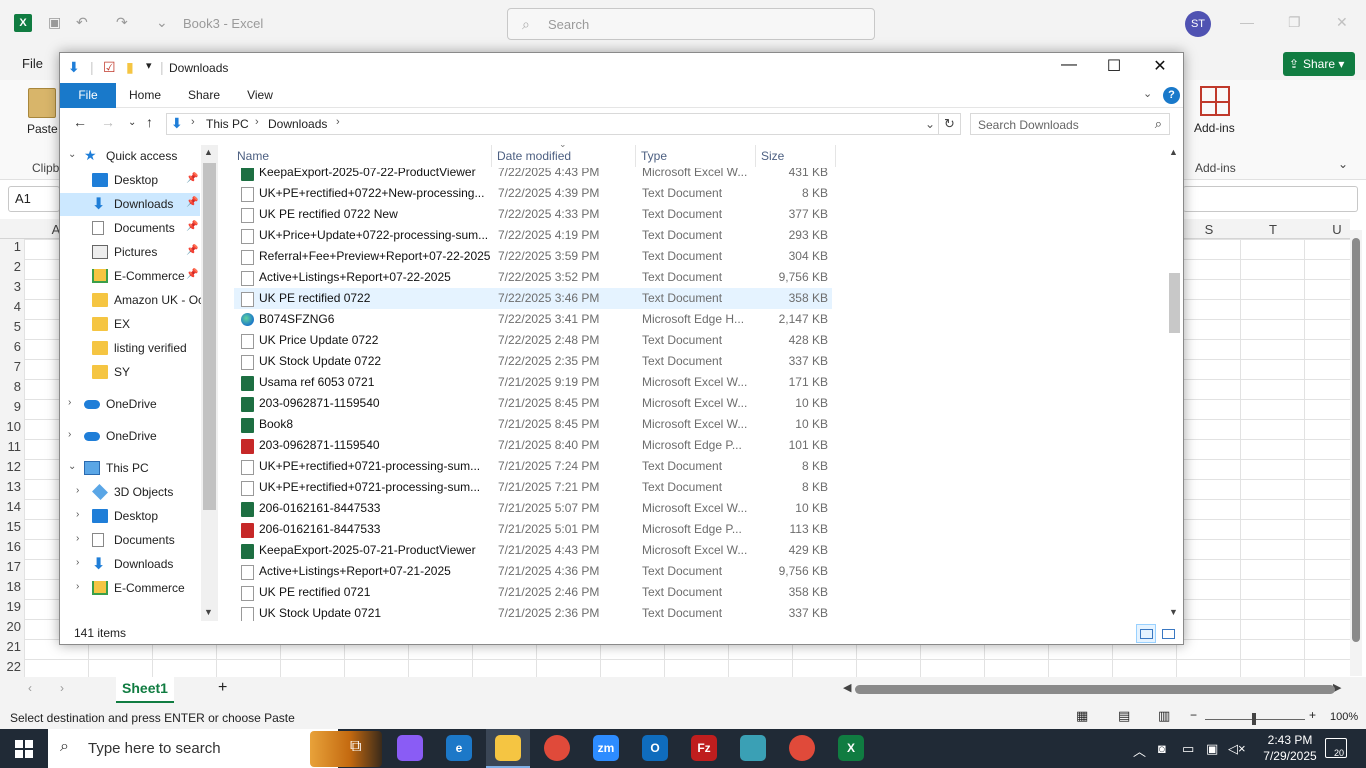 The height and width of the screenshot is (768, 1366). Describe the element at coordinates (753, 748) in the screenshot. I see `taskbar-app-app-icon` at that location.